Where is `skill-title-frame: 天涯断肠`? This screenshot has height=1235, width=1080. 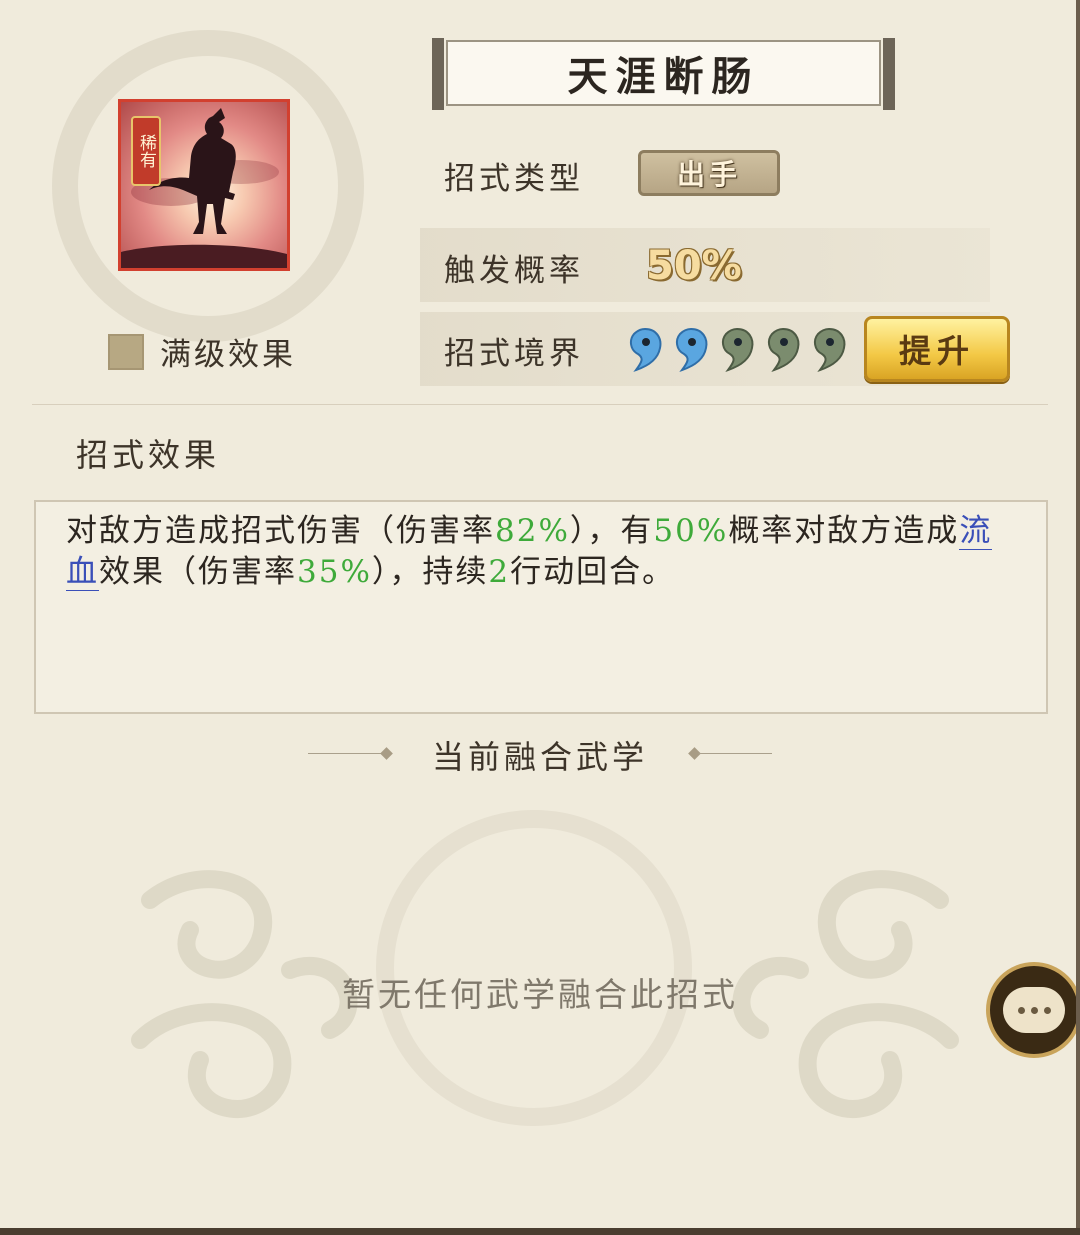 skill-title-frame: 天涯断肠 is located at coordinates (663, 74).